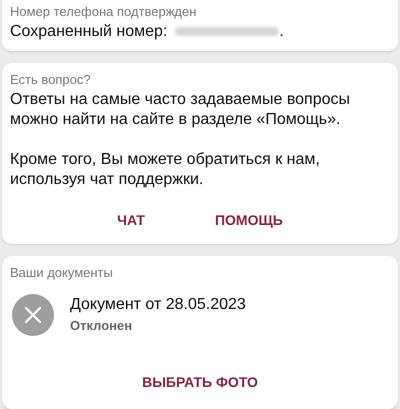 This screenshot has width=400, height=409. What do you see at coordinates (51, 80) in the screenshot?
I see `card-title: Есть вопрос?` at bounding box center [51, 80].